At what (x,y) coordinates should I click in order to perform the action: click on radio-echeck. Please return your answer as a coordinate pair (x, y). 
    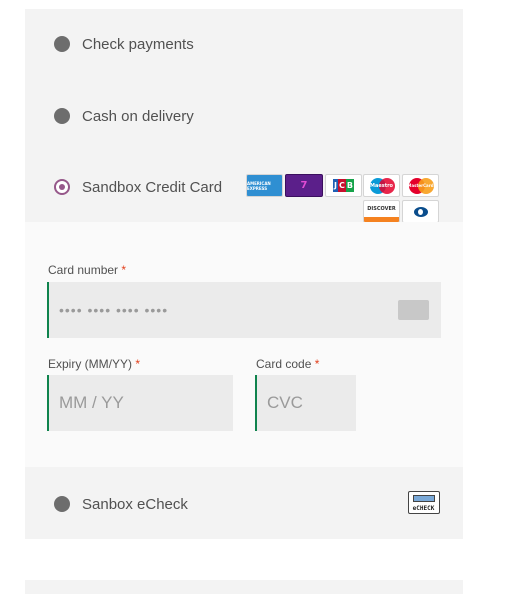
    Looking at the image, I should click on (62, 504).